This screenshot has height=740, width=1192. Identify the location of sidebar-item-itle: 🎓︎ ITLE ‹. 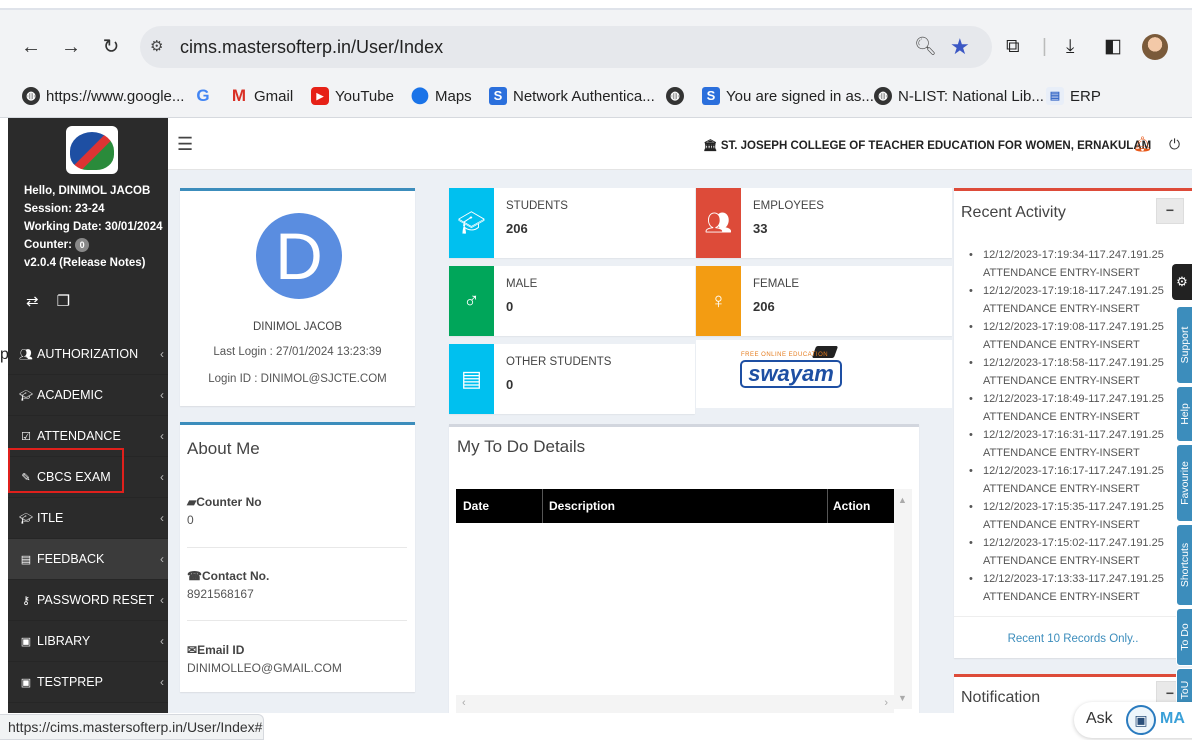
(88, 518).